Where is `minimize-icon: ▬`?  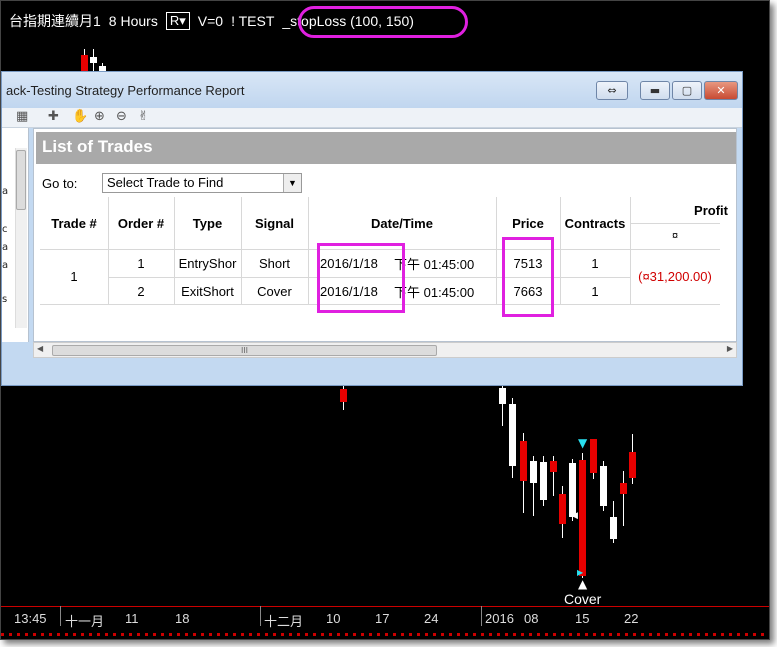
minimize-icon: ▬ is located at coordinates (655, 90).